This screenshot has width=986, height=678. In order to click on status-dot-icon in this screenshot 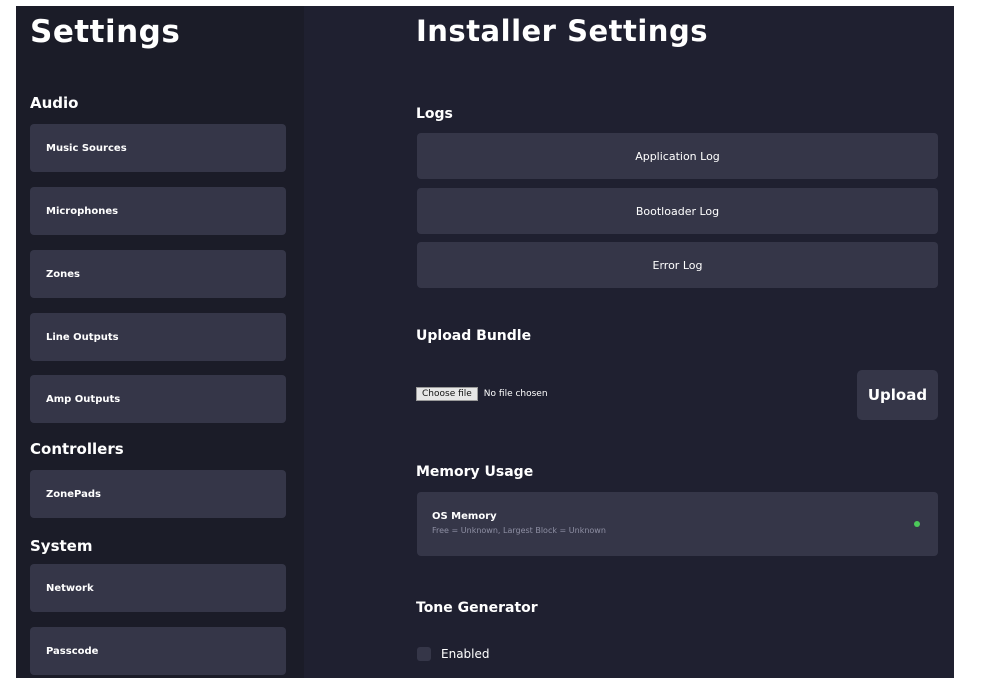, I will do `click(917, 524)`.